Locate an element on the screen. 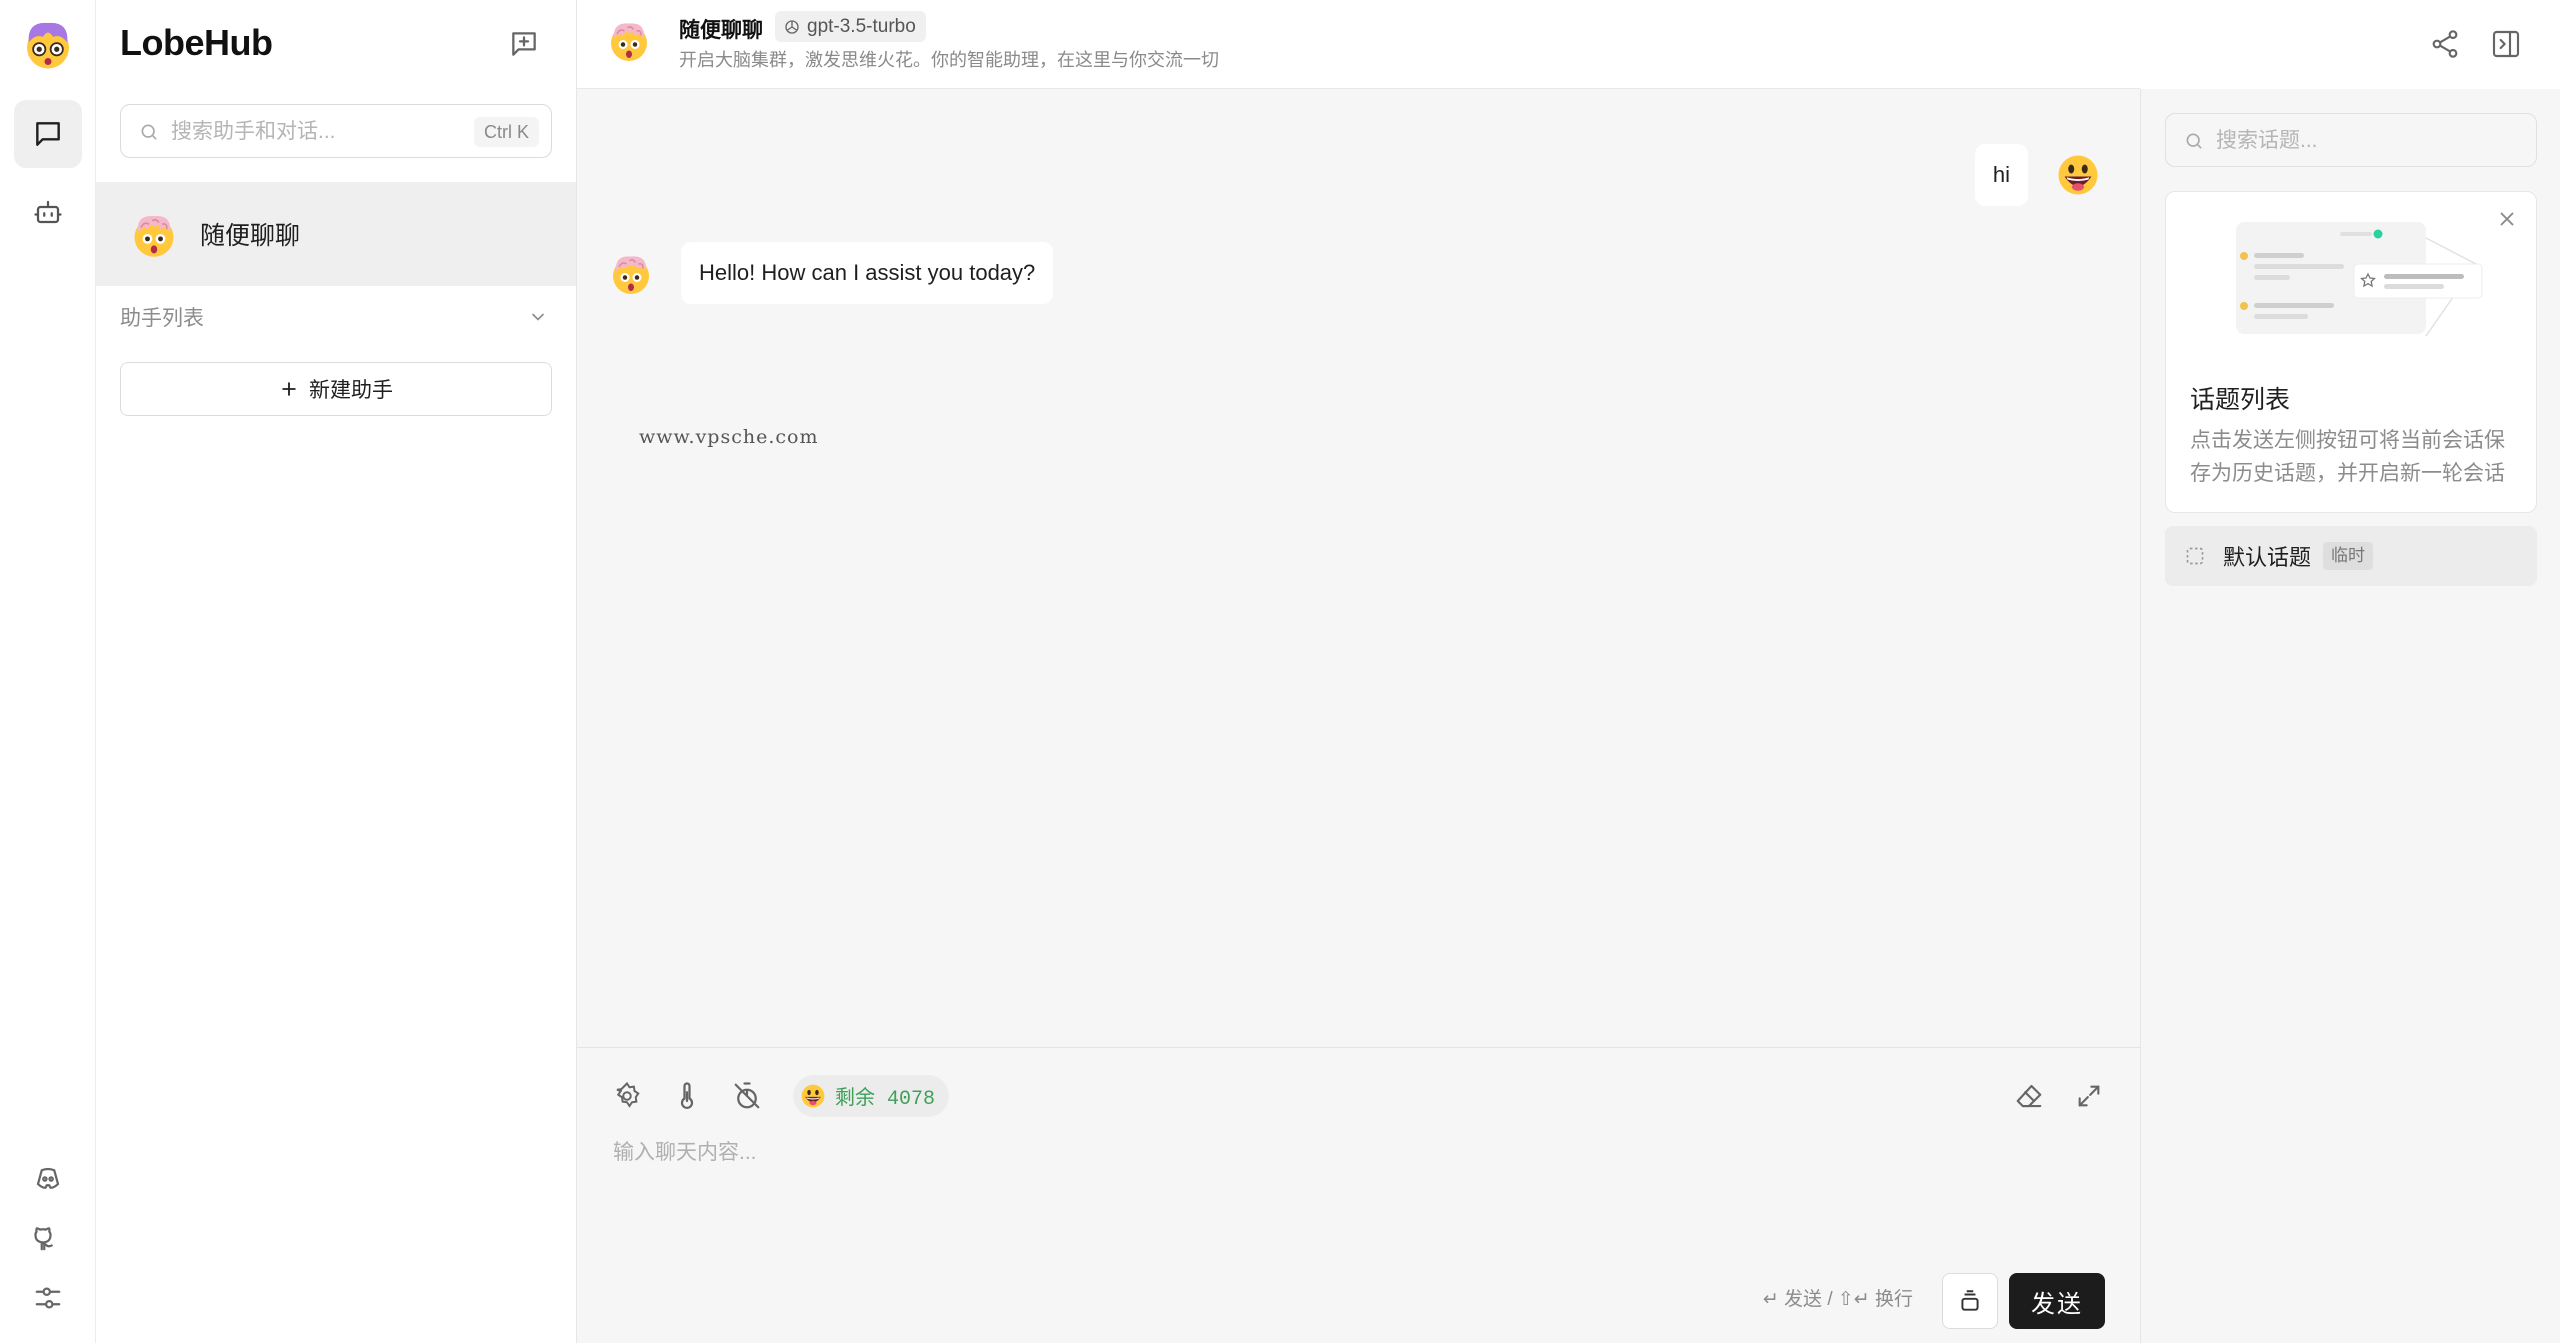  agent-settings-button is located at coordinates (627, 1096).